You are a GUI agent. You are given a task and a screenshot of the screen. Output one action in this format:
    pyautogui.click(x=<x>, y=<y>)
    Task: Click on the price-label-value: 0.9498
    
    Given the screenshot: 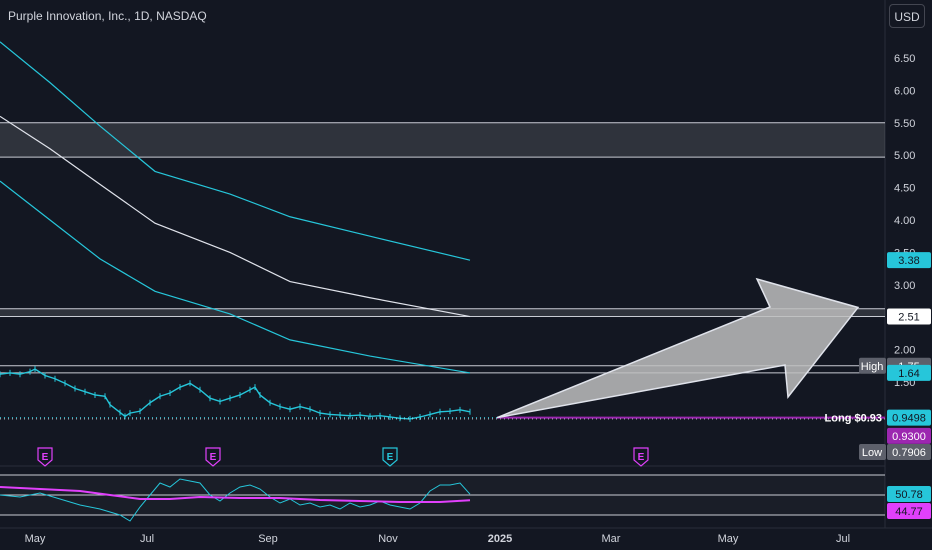 What is the action you would take?
    pyautogui.click(x=909, y=419)
    